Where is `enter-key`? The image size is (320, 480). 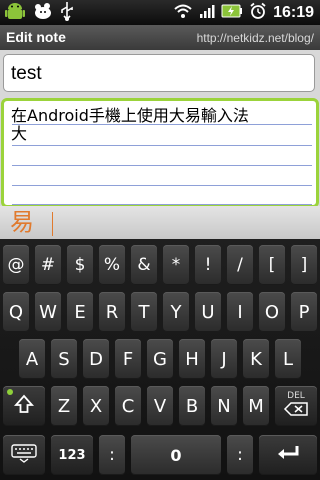 enter-key is located at coordinates (288, 455).